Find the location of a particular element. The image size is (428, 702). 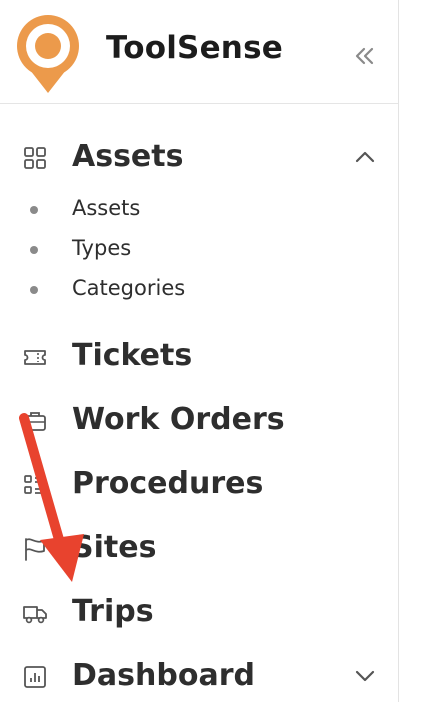

sub-item-assets: Assets is located at coordinates (199, 209).